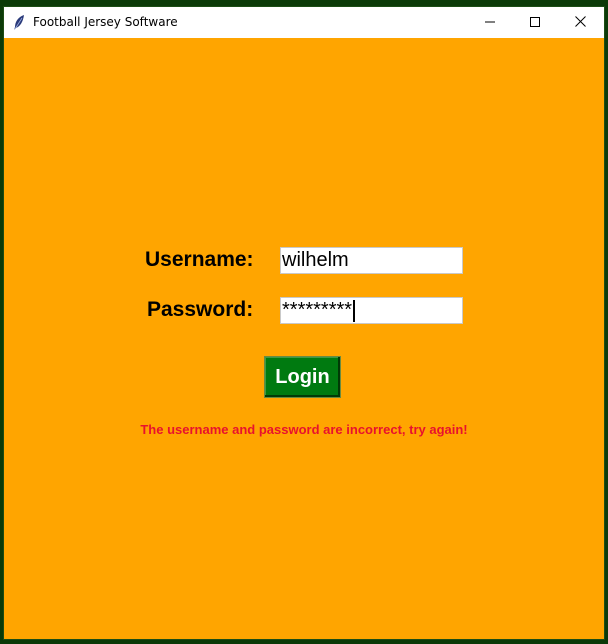 The width and height of the screenshot is (608, 644). I want to click on close-button, so click(580, 22).